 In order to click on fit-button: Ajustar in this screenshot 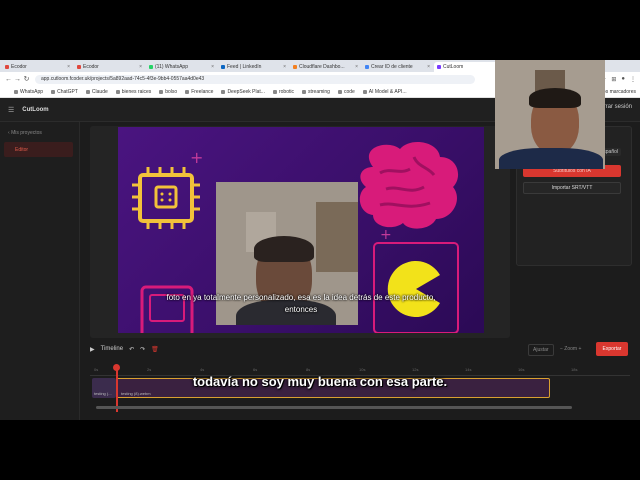, I will do `click(541, 350)`.